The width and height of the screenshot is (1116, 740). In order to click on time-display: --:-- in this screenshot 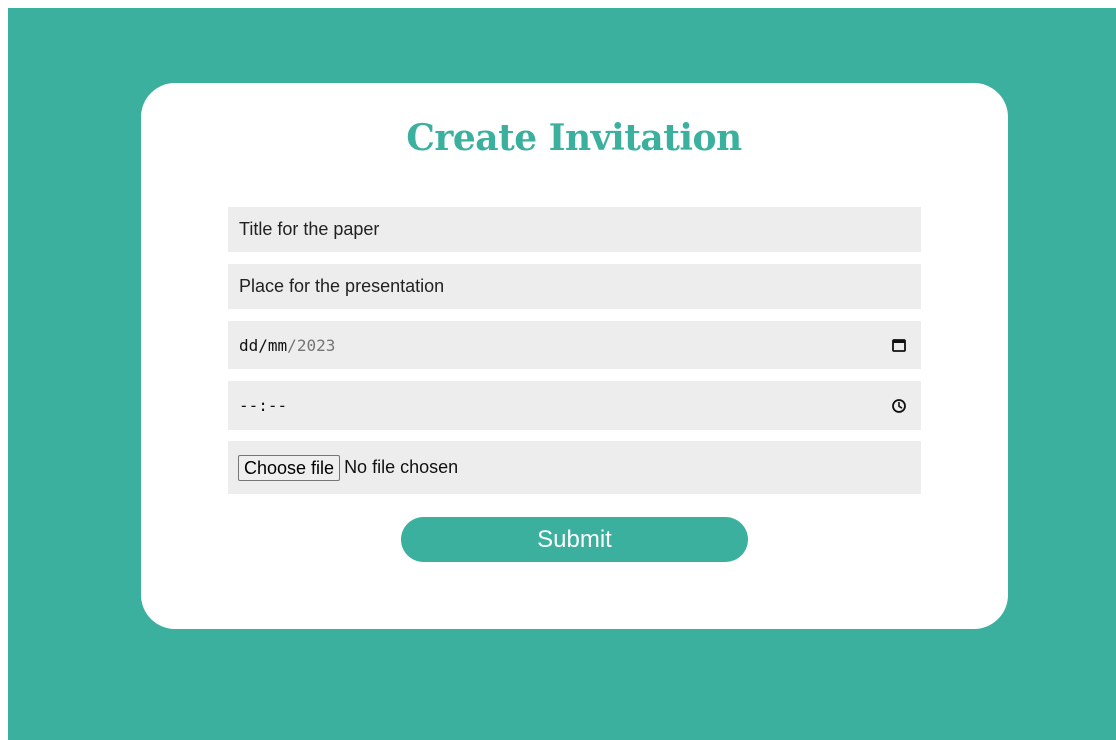, I will do `click(263, 405)`.